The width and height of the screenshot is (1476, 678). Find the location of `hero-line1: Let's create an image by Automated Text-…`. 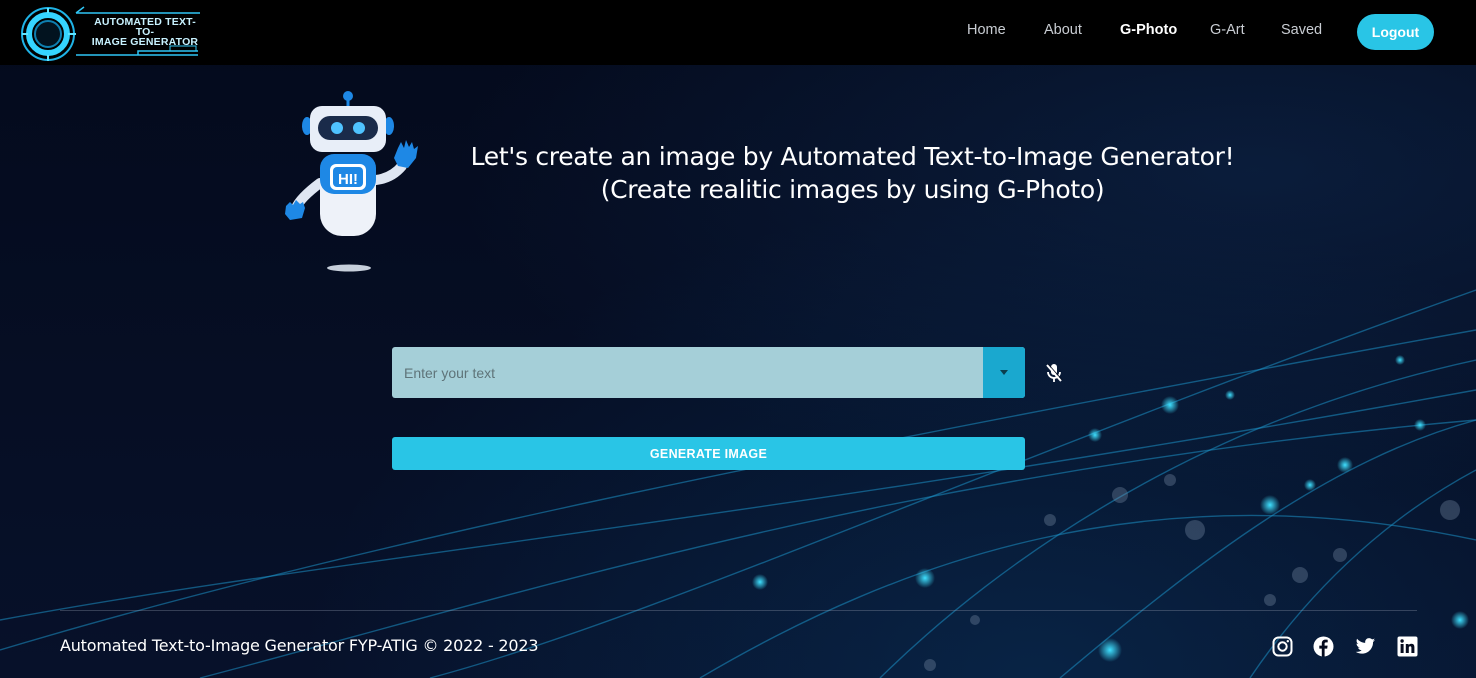

hero-line1: Let's create an image by Automated Text-… is located at coordinates (852, 156).